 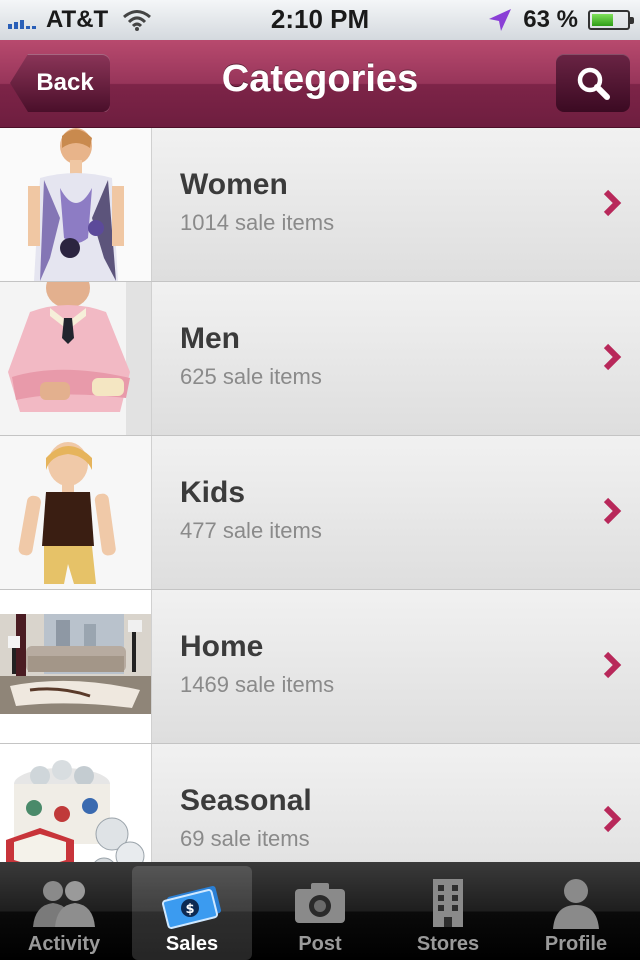 I want to click on category-count: 1014 sale items, so click(x=257, y=222).